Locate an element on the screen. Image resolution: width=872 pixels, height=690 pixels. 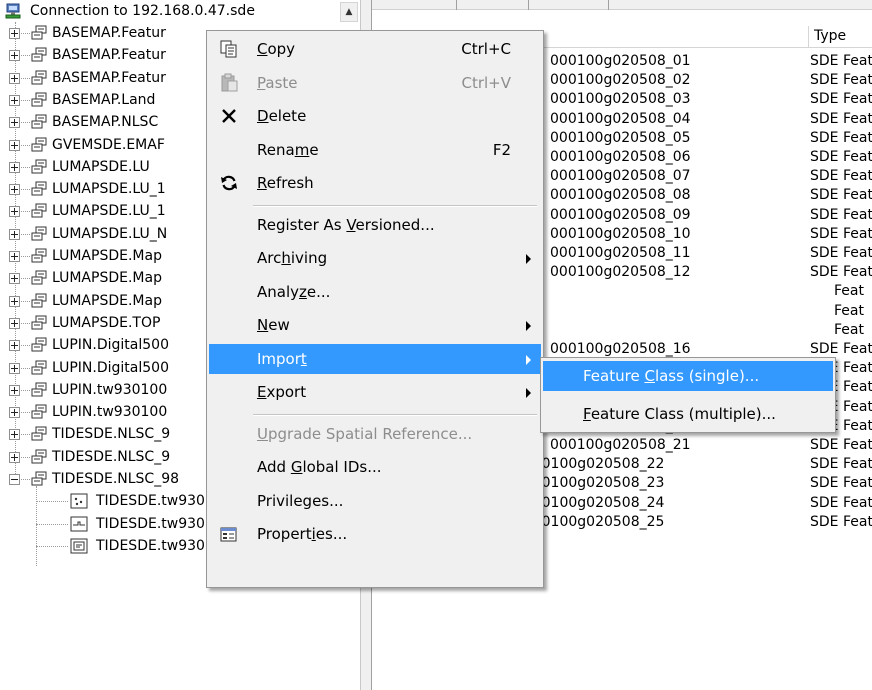
menu-item-export: Export is located at coordinates (375, 392).